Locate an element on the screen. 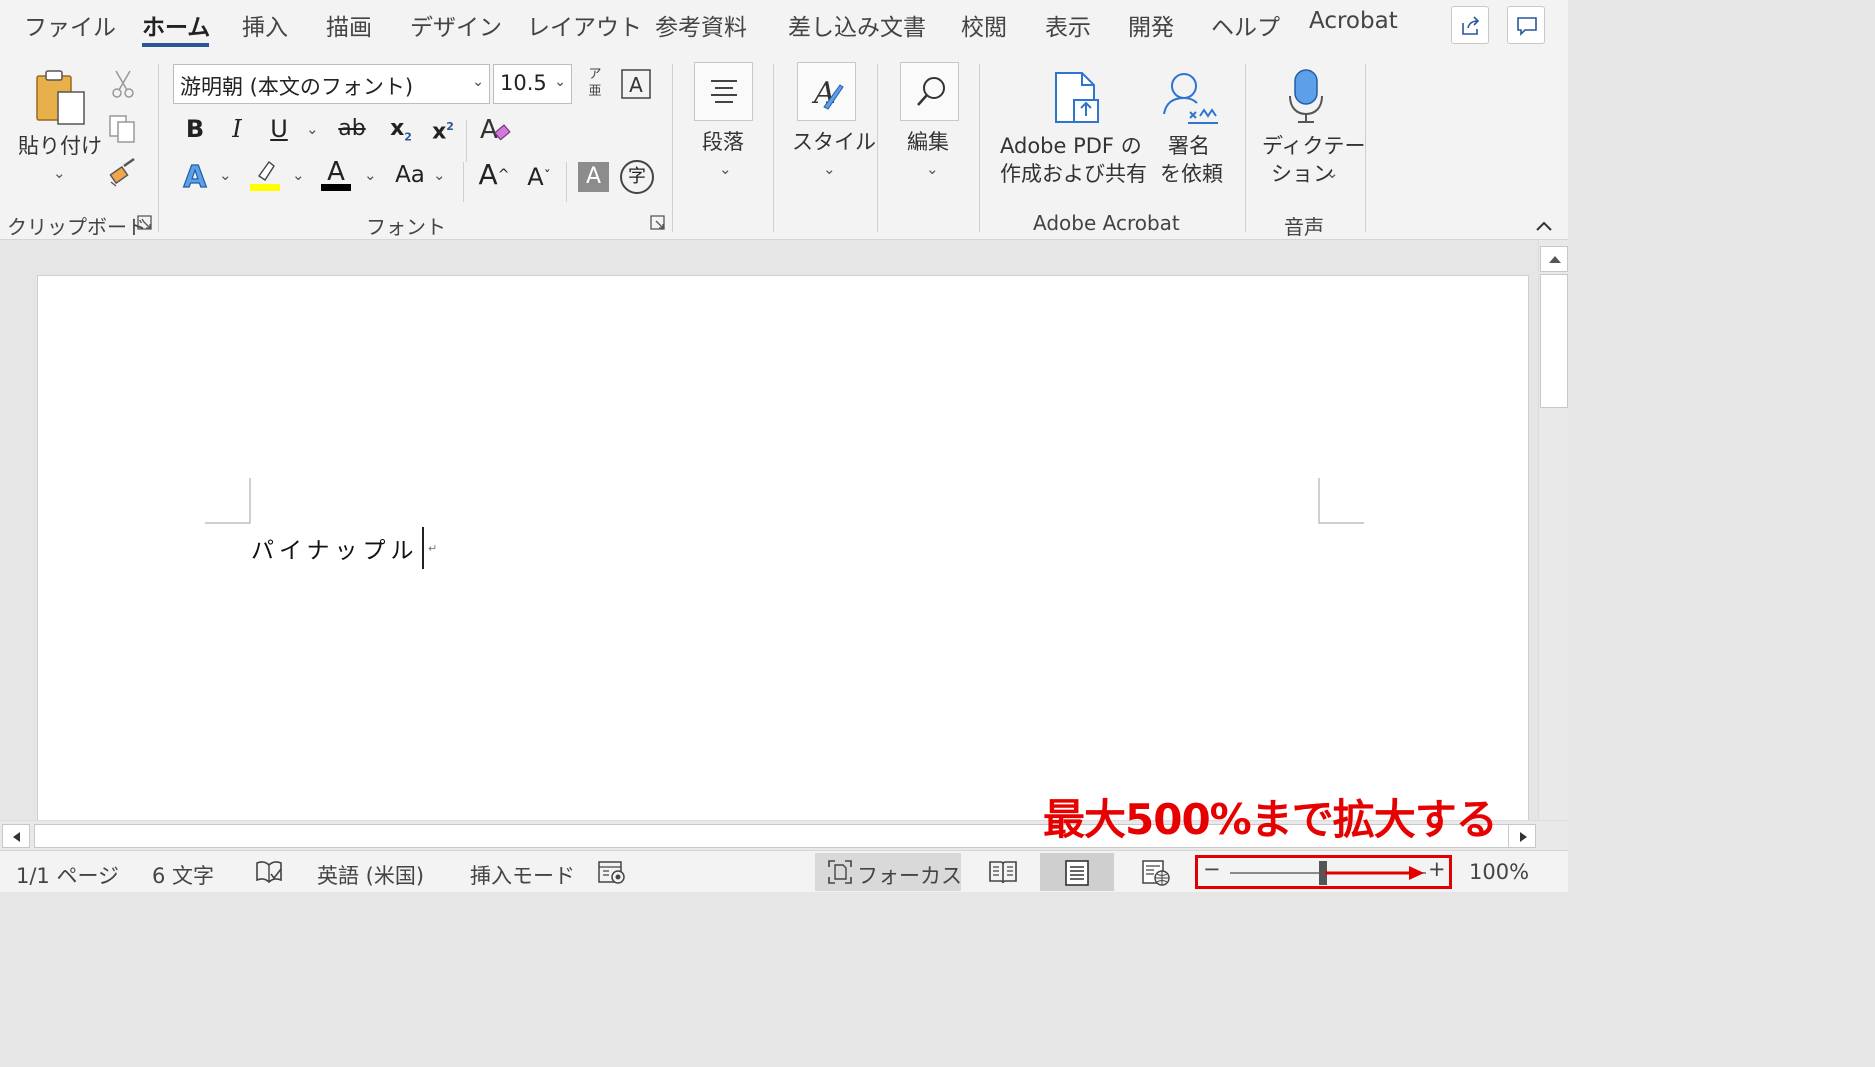  change-case-dropdown-icon: ⌄ is located at coordinates (439, 175).